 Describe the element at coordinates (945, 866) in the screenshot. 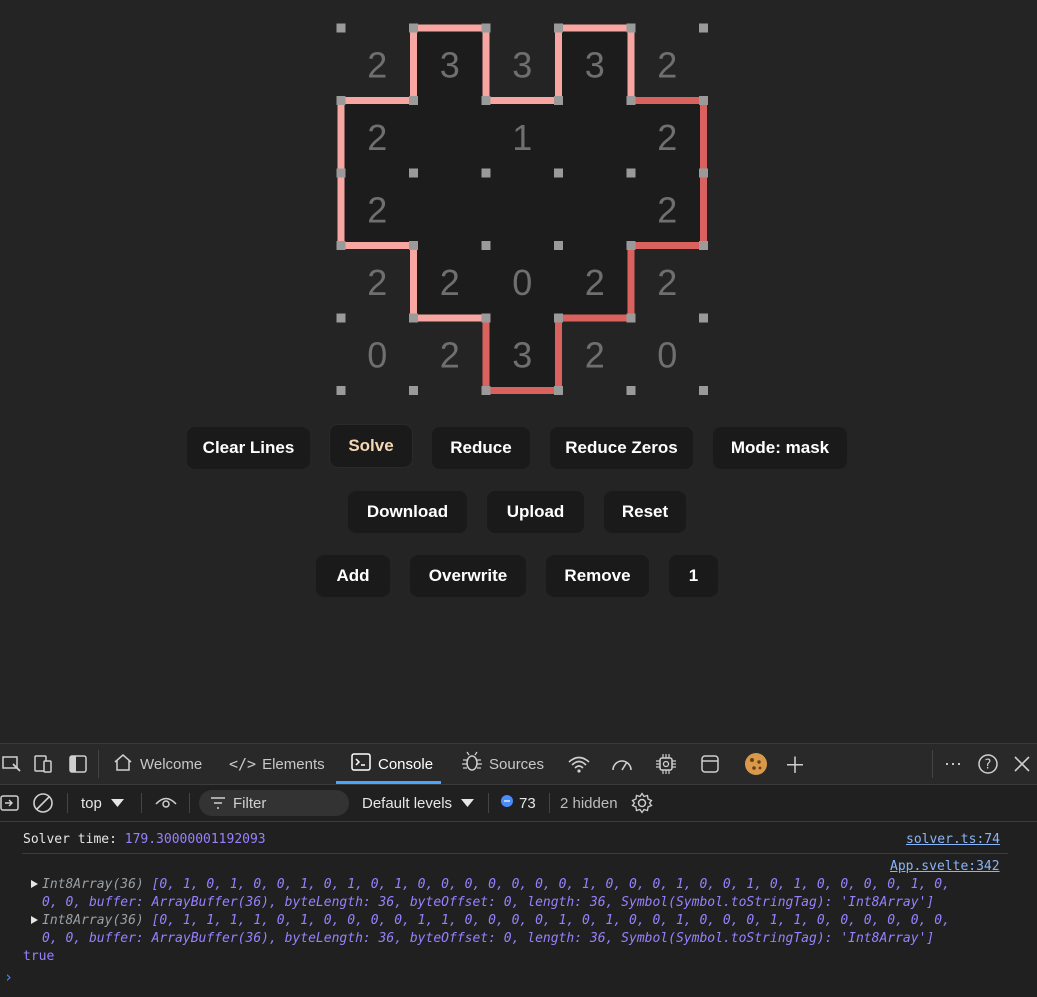

I see `source-link: App.svelte:342` at that location.